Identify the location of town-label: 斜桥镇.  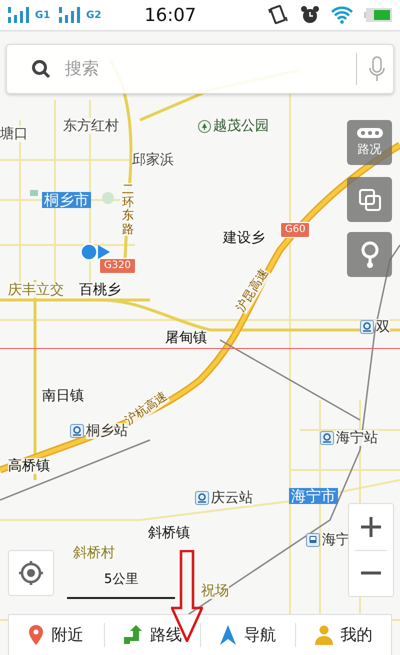
(169, 533).